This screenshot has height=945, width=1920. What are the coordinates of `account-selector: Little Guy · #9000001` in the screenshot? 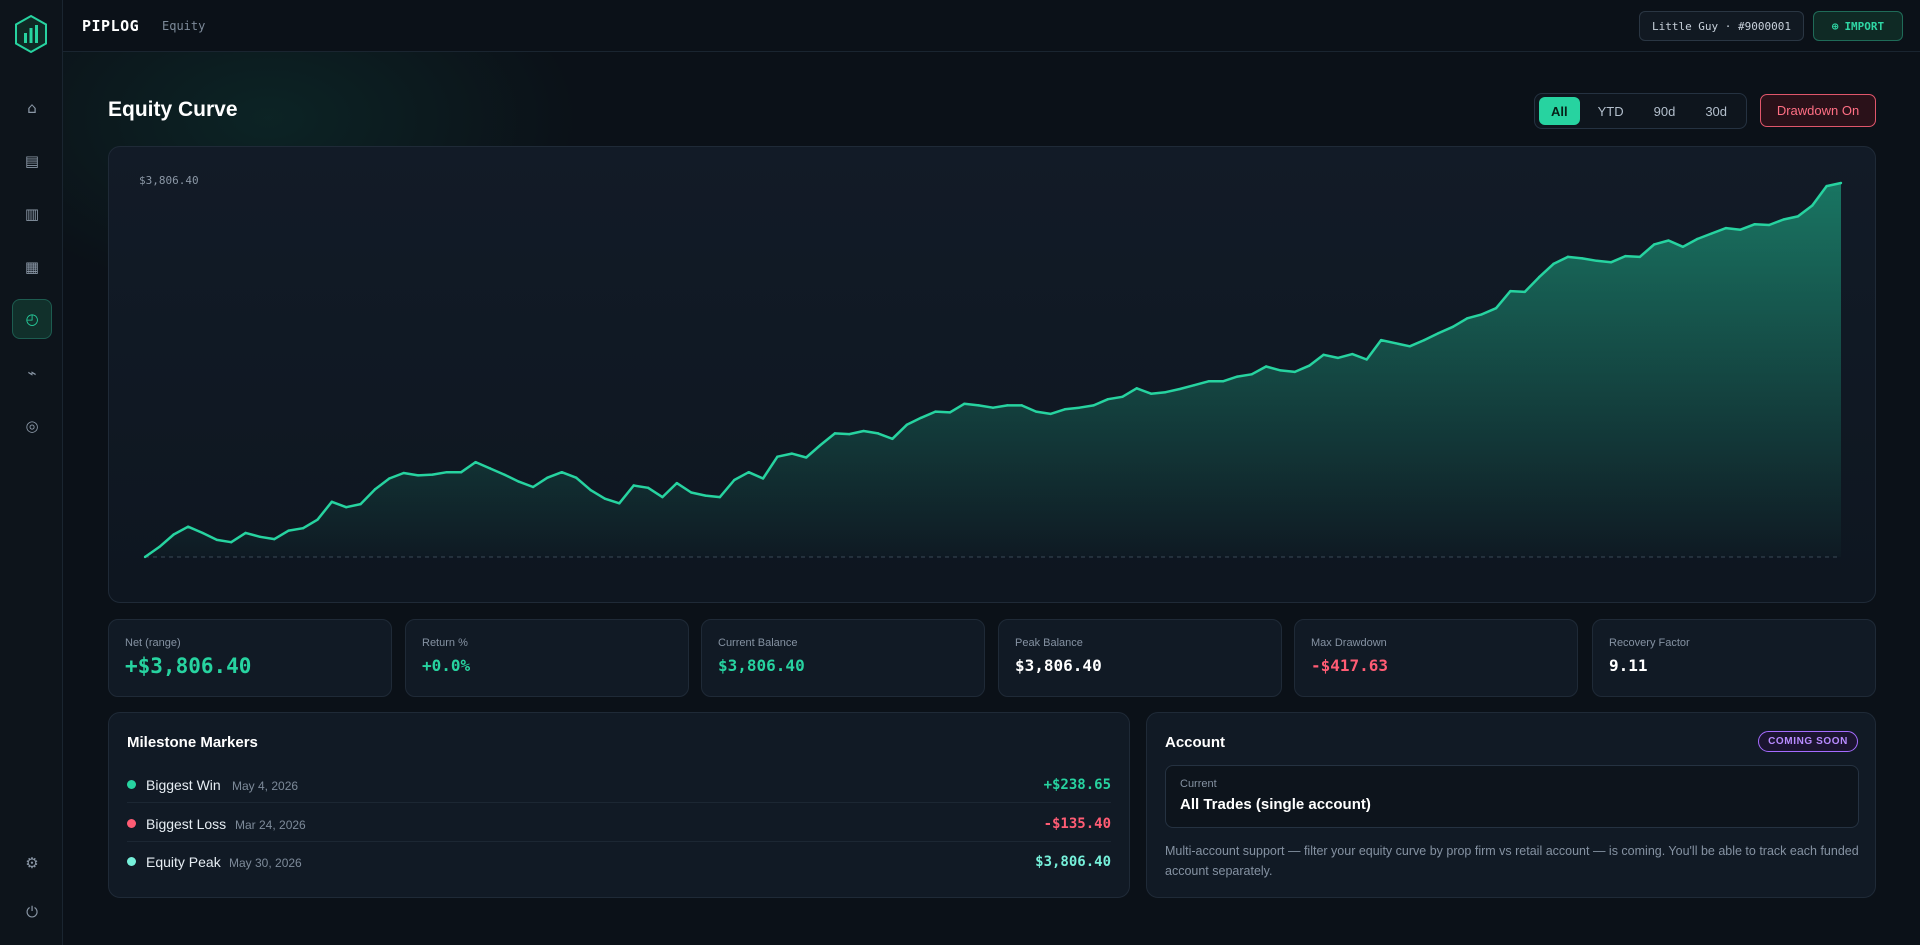 It's located at (1721, 26).